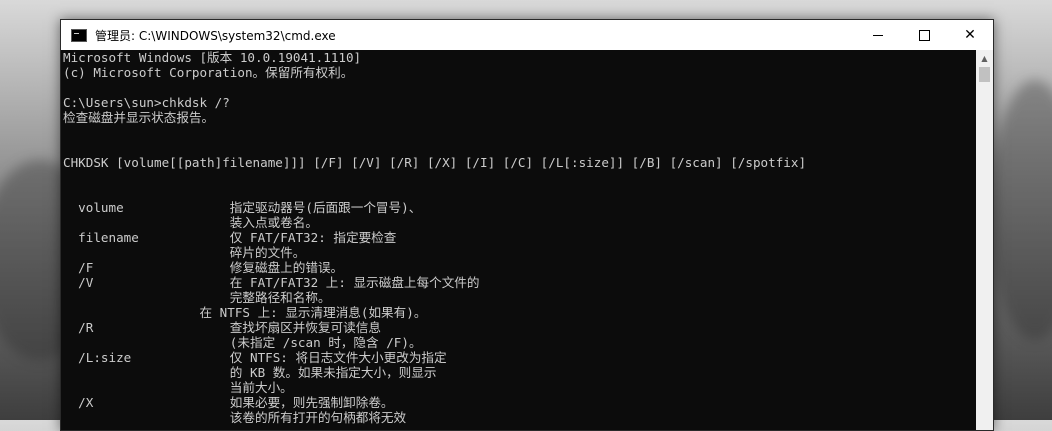  Describe the element at coordinates (190, 222) in the screenshot. I see `console-line: 装入点或卷名。` at that location.